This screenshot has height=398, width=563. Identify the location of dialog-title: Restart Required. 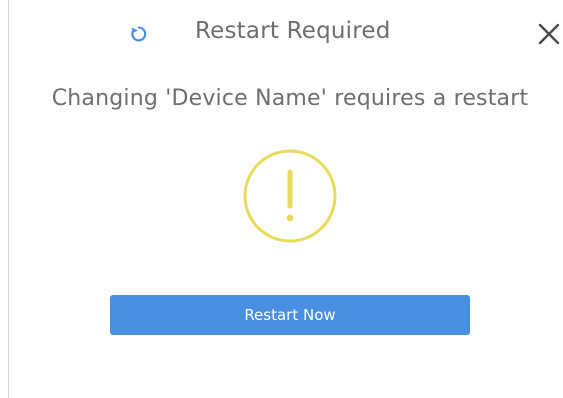
(293, 31).